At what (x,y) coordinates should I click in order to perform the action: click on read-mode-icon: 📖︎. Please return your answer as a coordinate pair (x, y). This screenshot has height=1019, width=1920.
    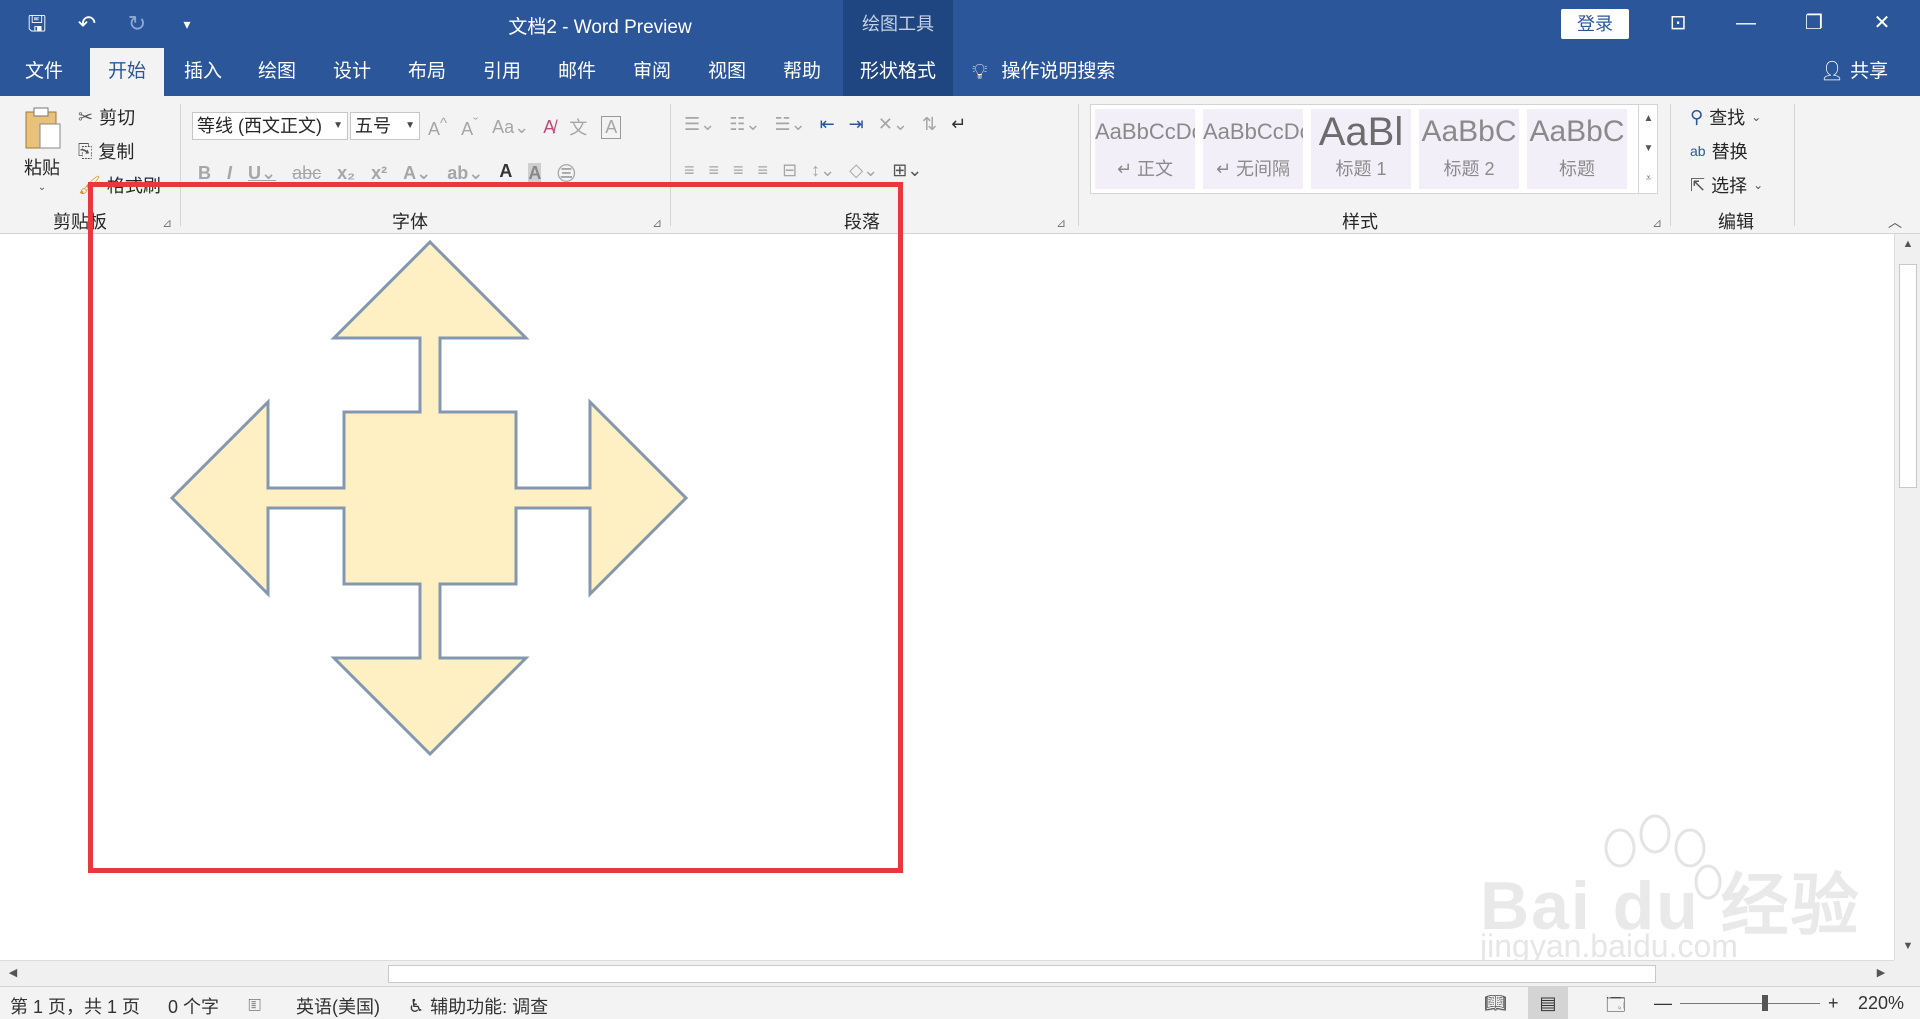
    Looking at the image, I should click on (1495, 1003).